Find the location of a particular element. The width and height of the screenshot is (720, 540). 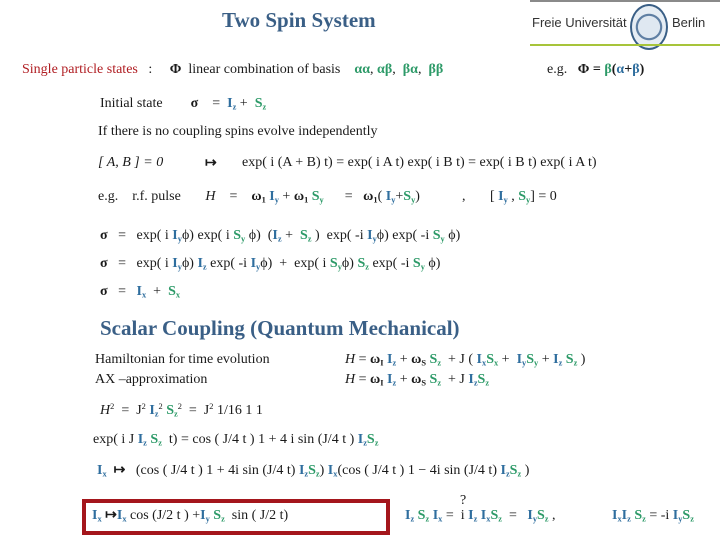

initial-state-label: Initial state is located at coordinates (131, 103).